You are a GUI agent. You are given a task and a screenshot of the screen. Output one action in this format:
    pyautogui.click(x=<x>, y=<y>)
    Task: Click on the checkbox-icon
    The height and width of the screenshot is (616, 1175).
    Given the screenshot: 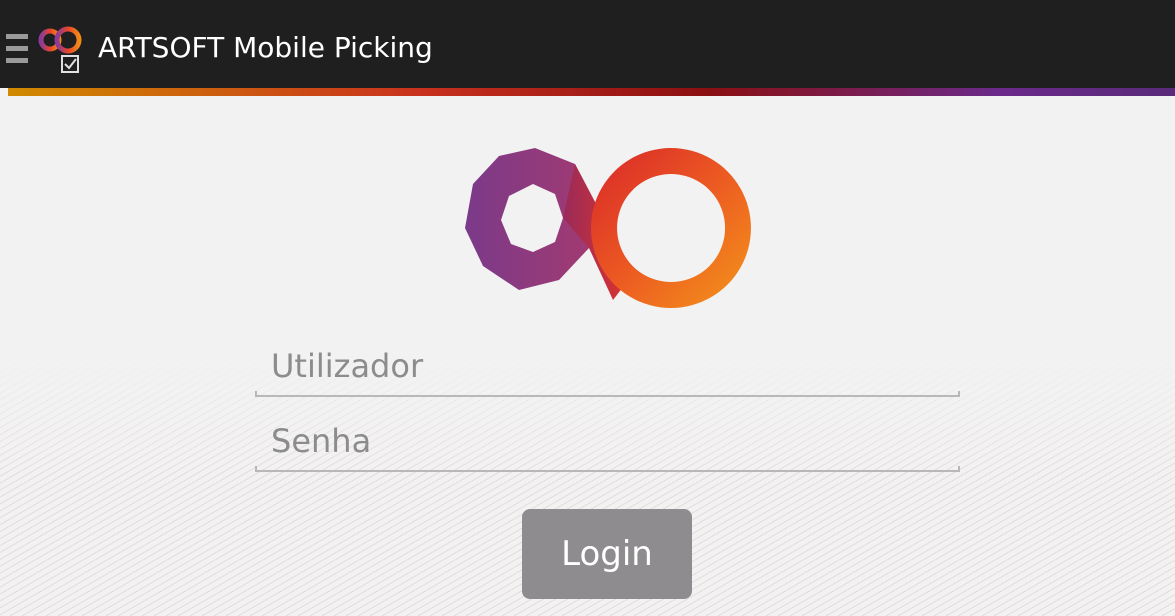 What is the action you would take?
    pyautogui.click(x=70, y=64)
    